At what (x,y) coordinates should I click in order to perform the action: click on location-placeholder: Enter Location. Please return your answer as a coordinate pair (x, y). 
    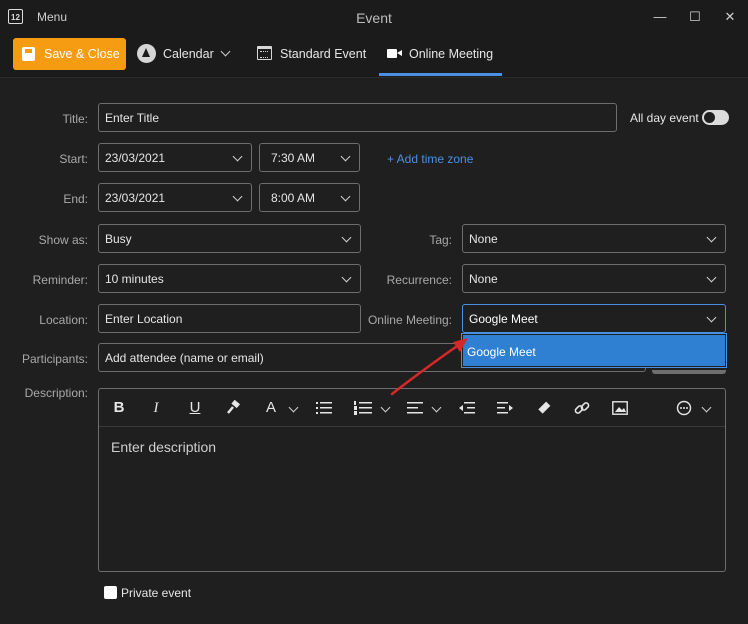
    Looking at the image, I should click on (144, 319).